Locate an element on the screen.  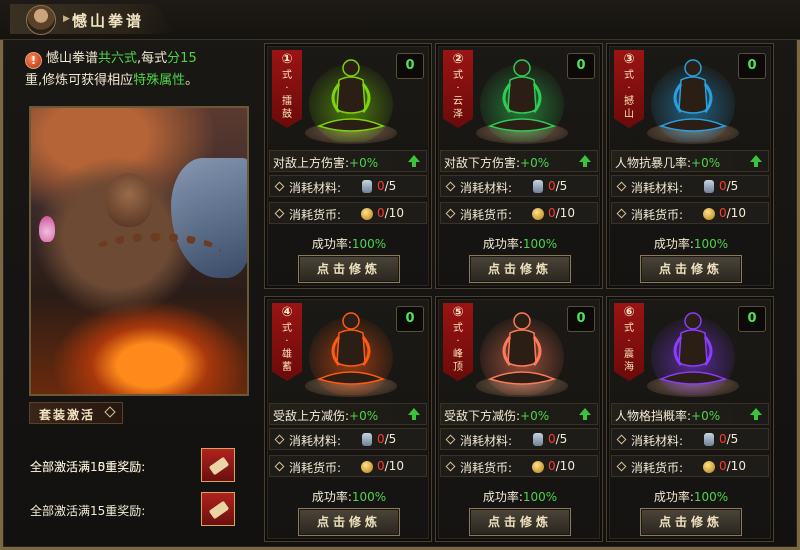
technique-name: 式 · 峰顶 is located at coordinates (458, 348).